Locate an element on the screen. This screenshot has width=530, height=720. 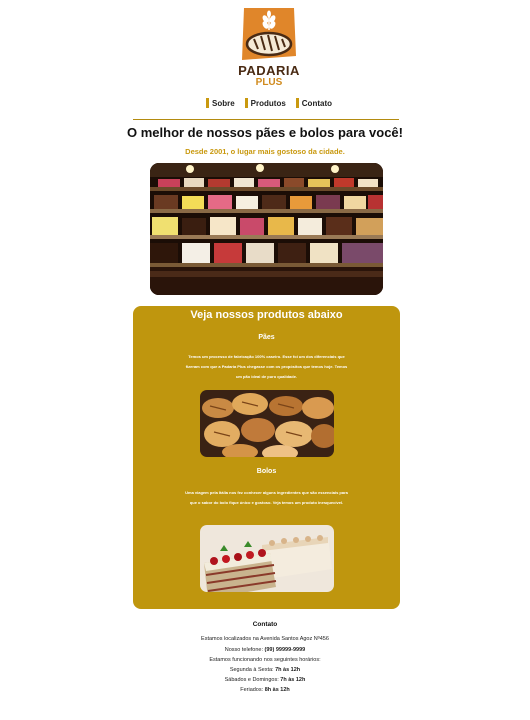
nav-item-sobre: Sobre is located at coordinates (220, 103).